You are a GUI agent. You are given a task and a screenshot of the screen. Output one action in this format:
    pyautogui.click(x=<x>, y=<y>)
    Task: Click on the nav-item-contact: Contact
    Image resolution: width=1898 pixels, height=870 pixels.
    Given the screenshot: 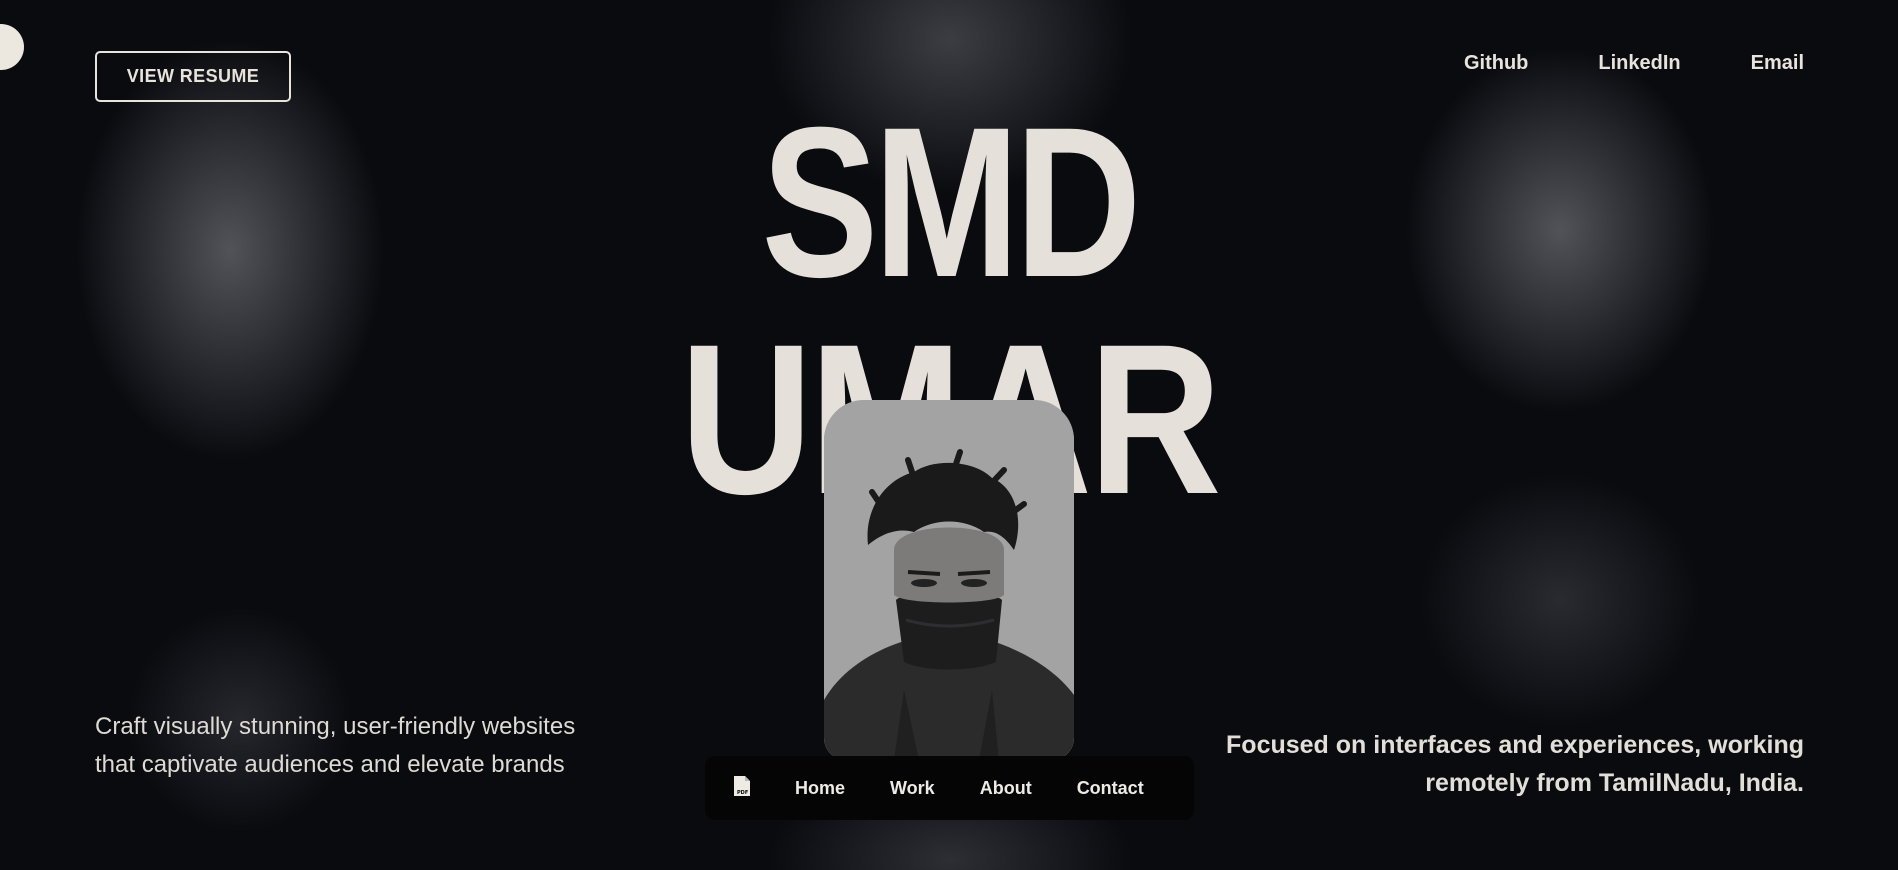 What is the action you would take?
    pyautogui.click(x=1110, y=788)
    